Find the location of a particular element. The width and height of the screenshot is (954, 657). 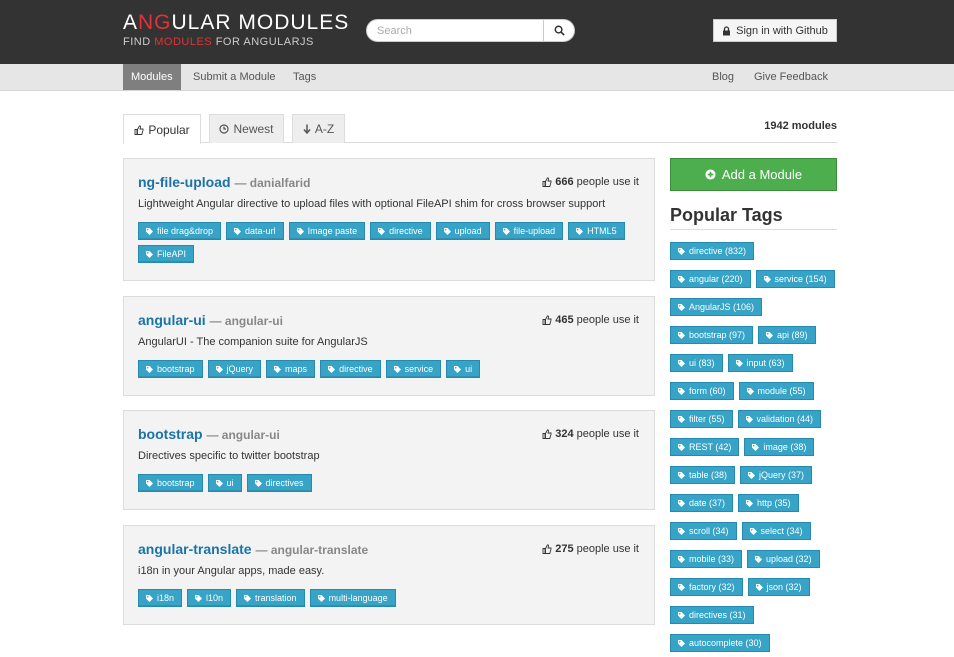

search-input is located at coordinates (456, 30).